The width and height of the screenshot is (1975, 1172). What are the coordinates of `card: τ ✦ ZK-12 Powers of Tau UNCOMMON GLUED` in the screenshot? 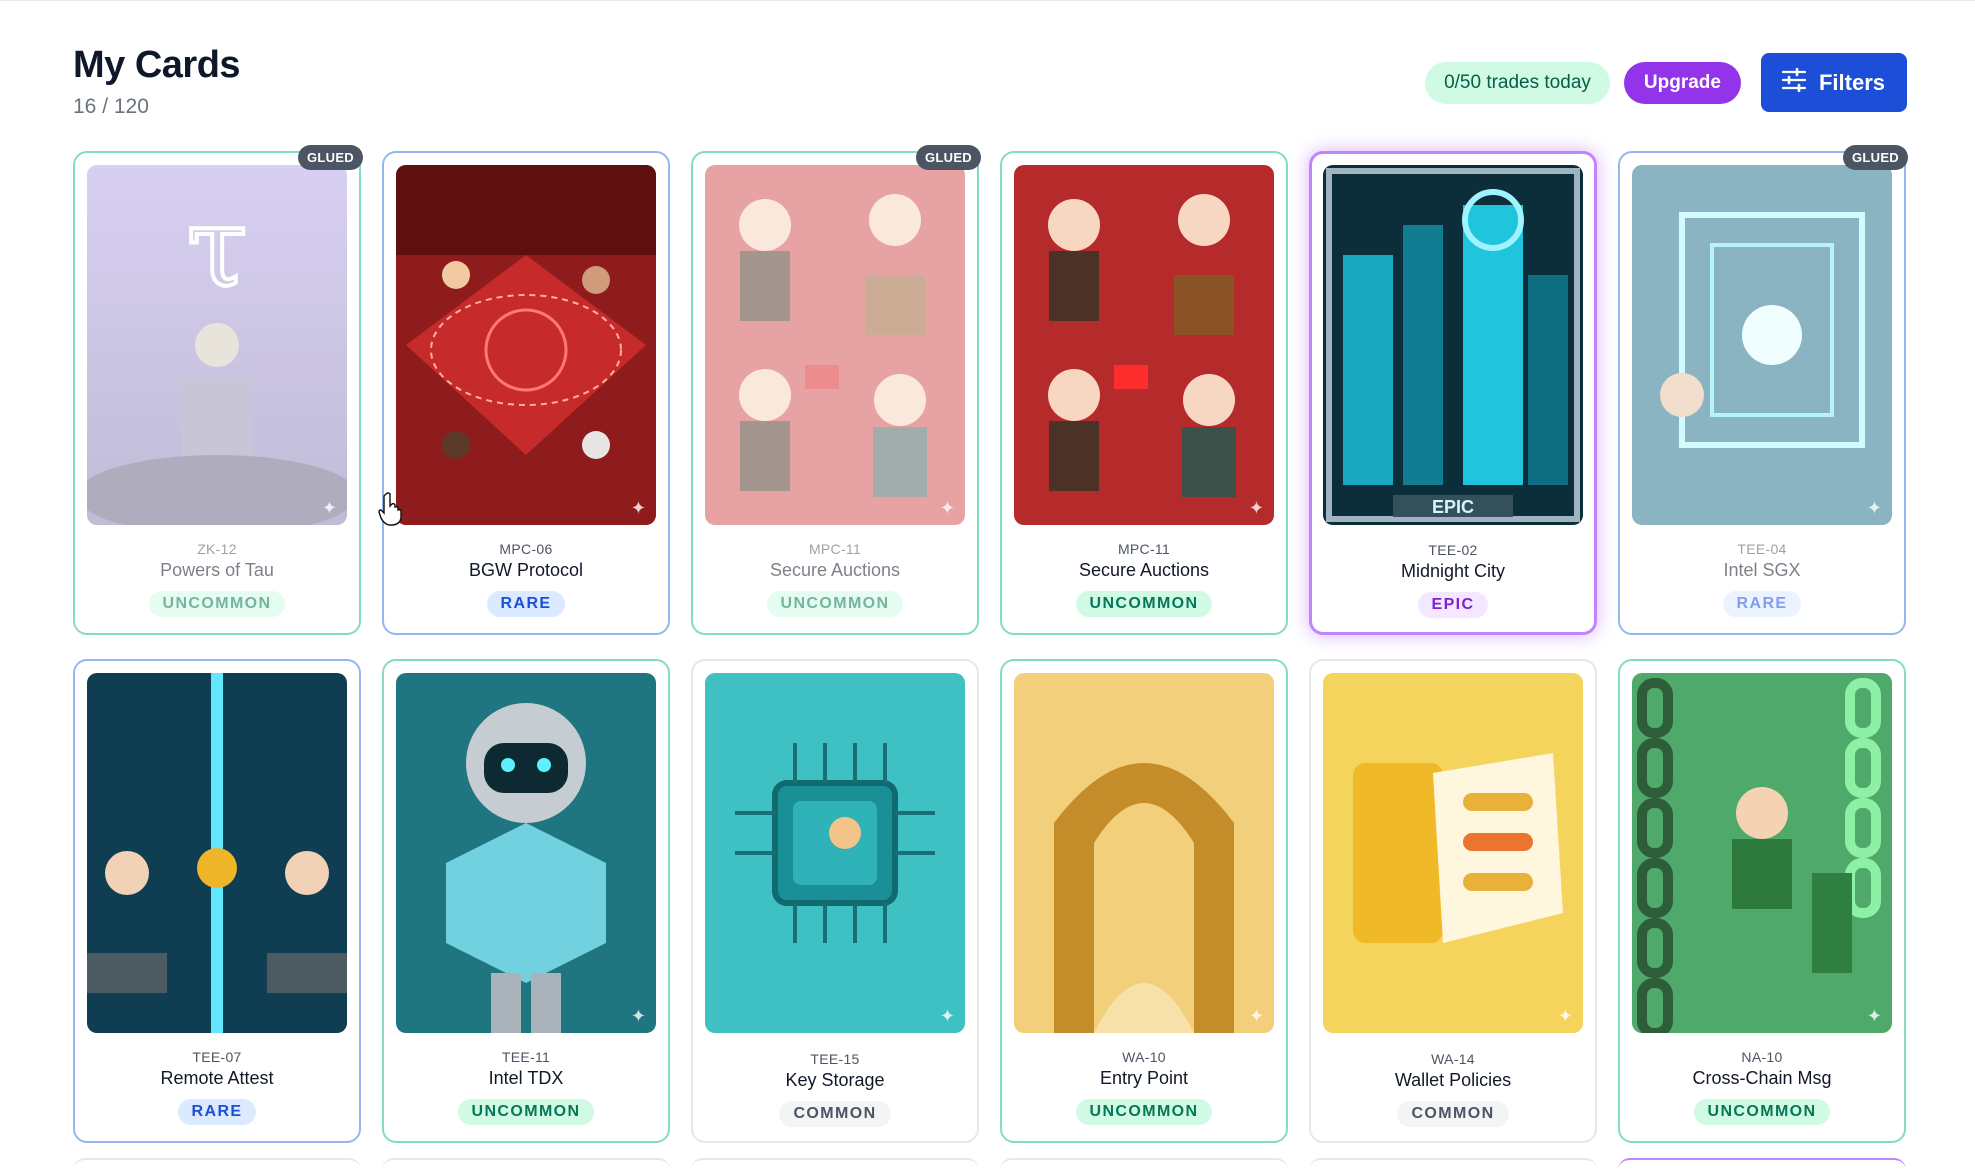 It's located at (218, 390).